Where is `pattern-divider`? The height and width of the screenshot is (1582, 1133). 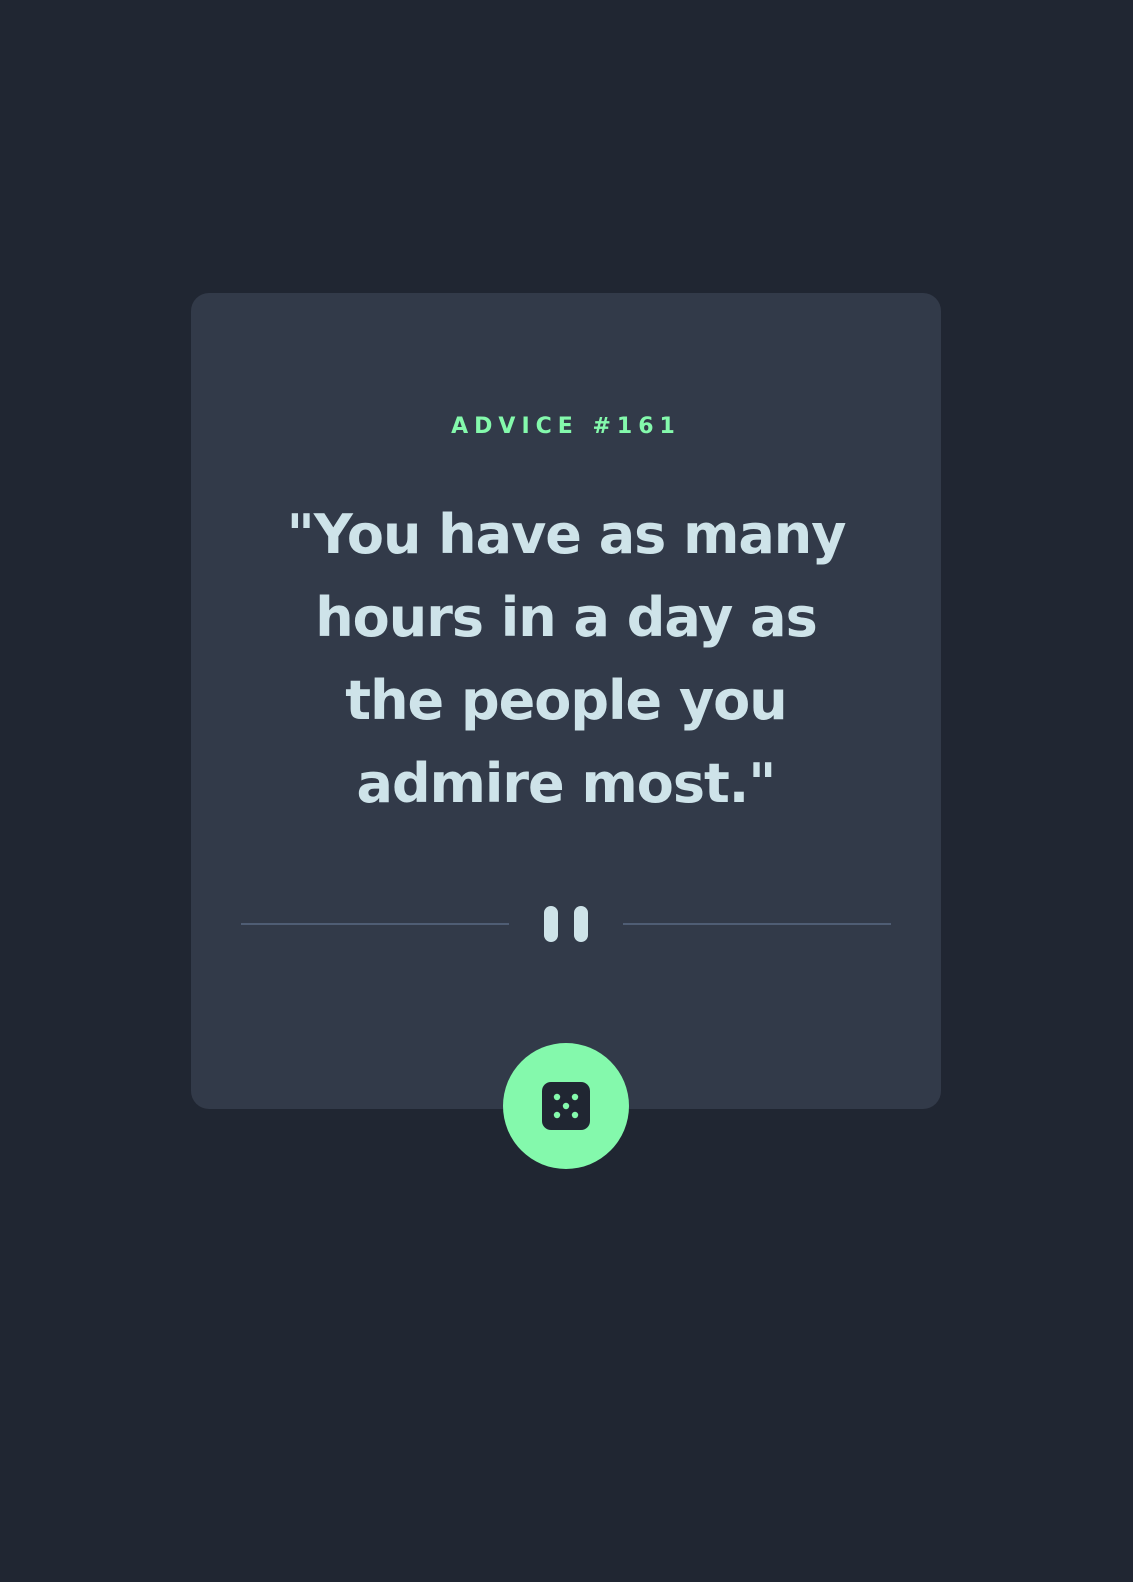 pattern-divider is located at coordinates (566, 924).